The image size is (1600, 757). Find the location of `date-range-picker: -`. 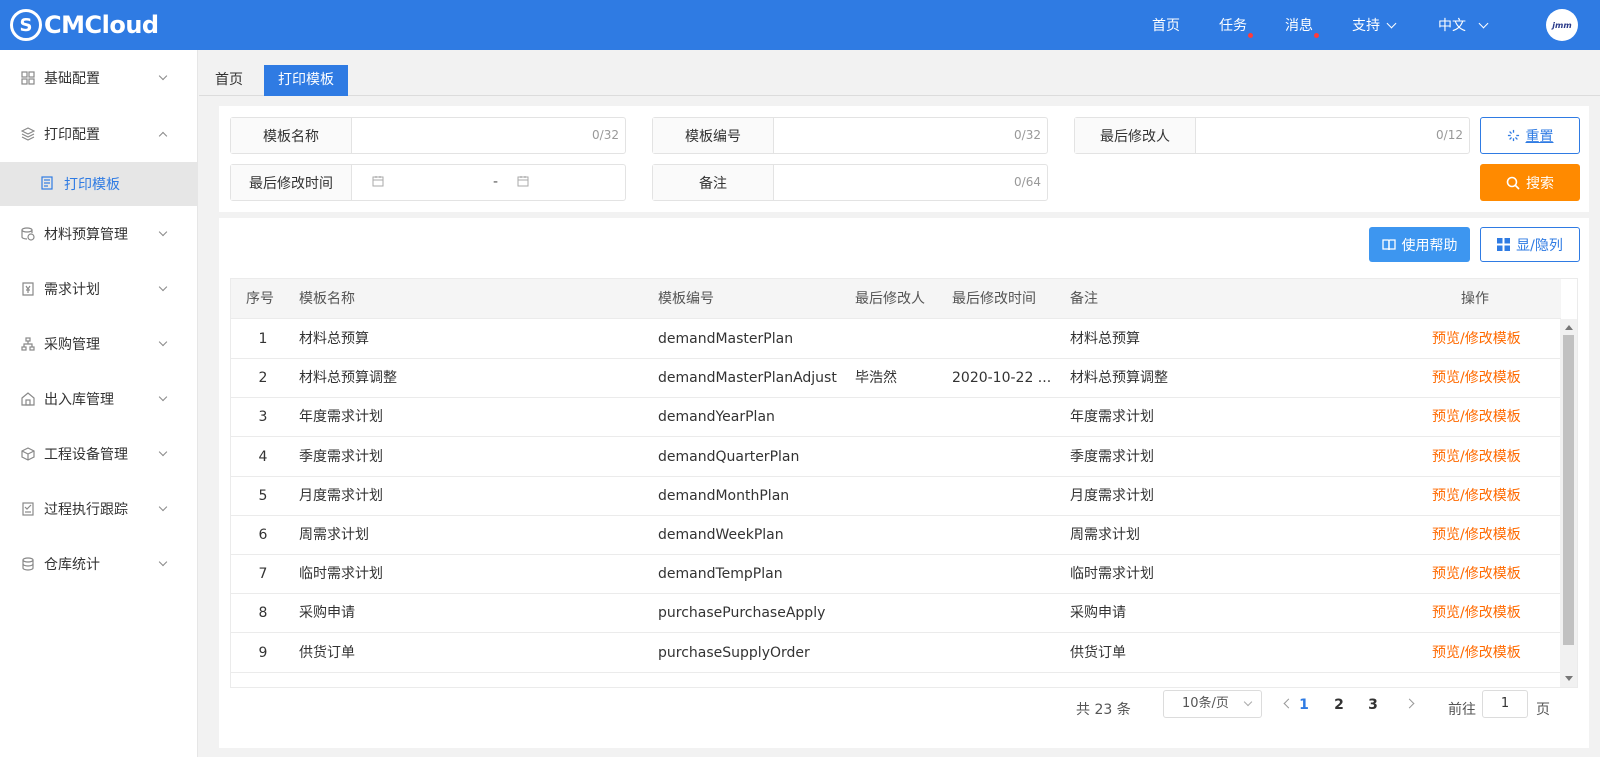

date-range-picker: - is located at coordinates (488, 182).